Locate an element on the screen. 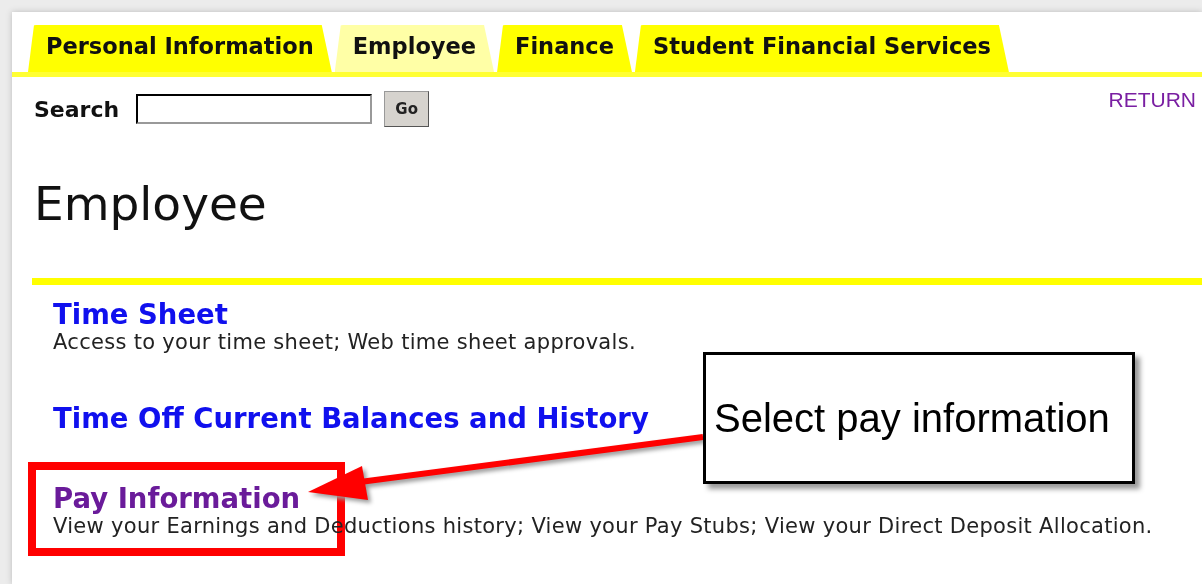  search-field is located at coordinates (254, 109).